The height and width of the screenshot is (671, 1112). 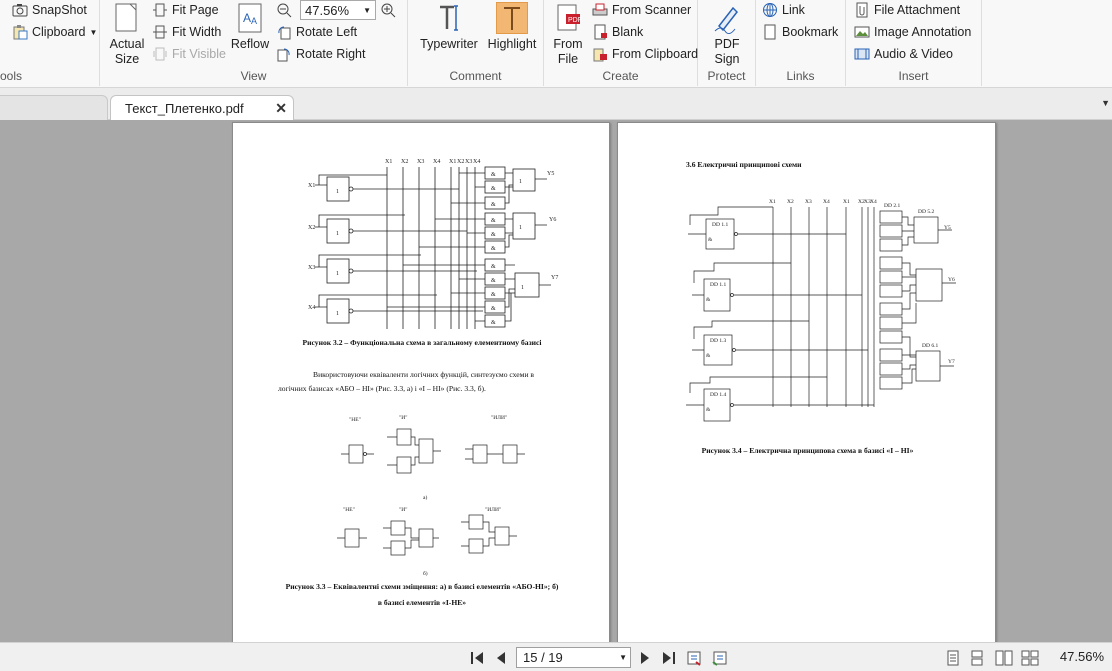 What do you see at coordinates (202, 108) in the screenshot?
I see `document-tab: Текст_Плетенко.pdf ✕` at bounding box center [202, 108].